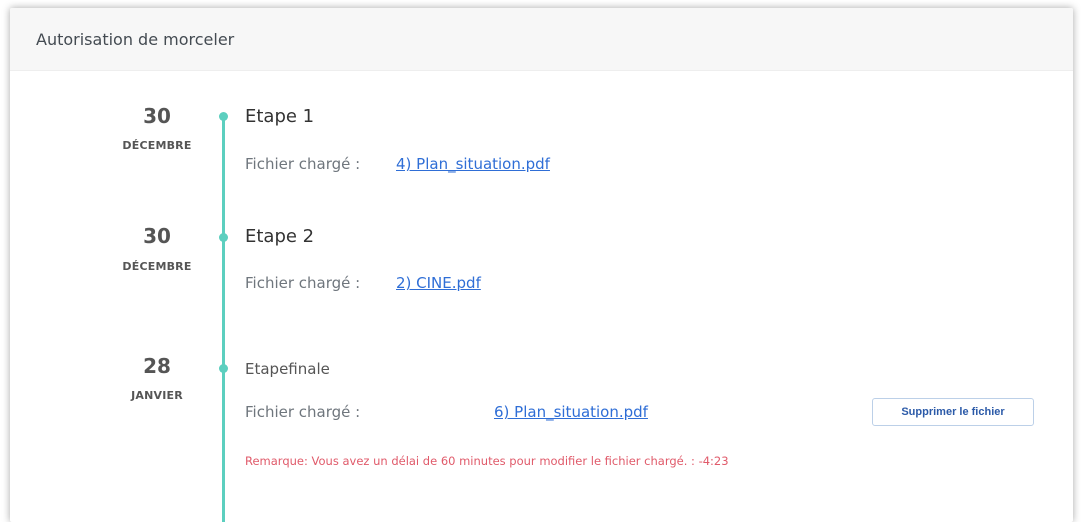 Image resolution: width=1081 pixels, height=522 pixels. What do you see at coordinates (223, 319) in the screenshot?
I see `timeline-line` at bounding box center [223, 319].